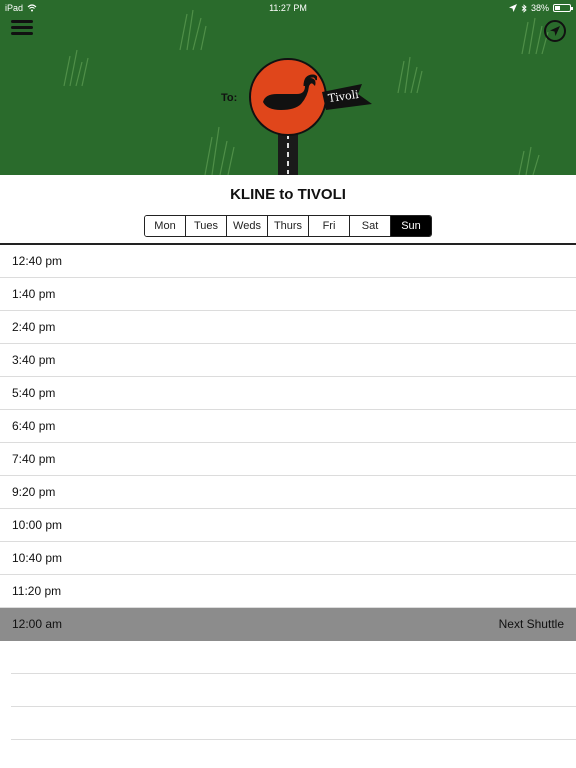  What do you see at coordinates (22, 29) in the screenshot?
I see `hamburger-menu-icon` at bounding box center [22, 29].